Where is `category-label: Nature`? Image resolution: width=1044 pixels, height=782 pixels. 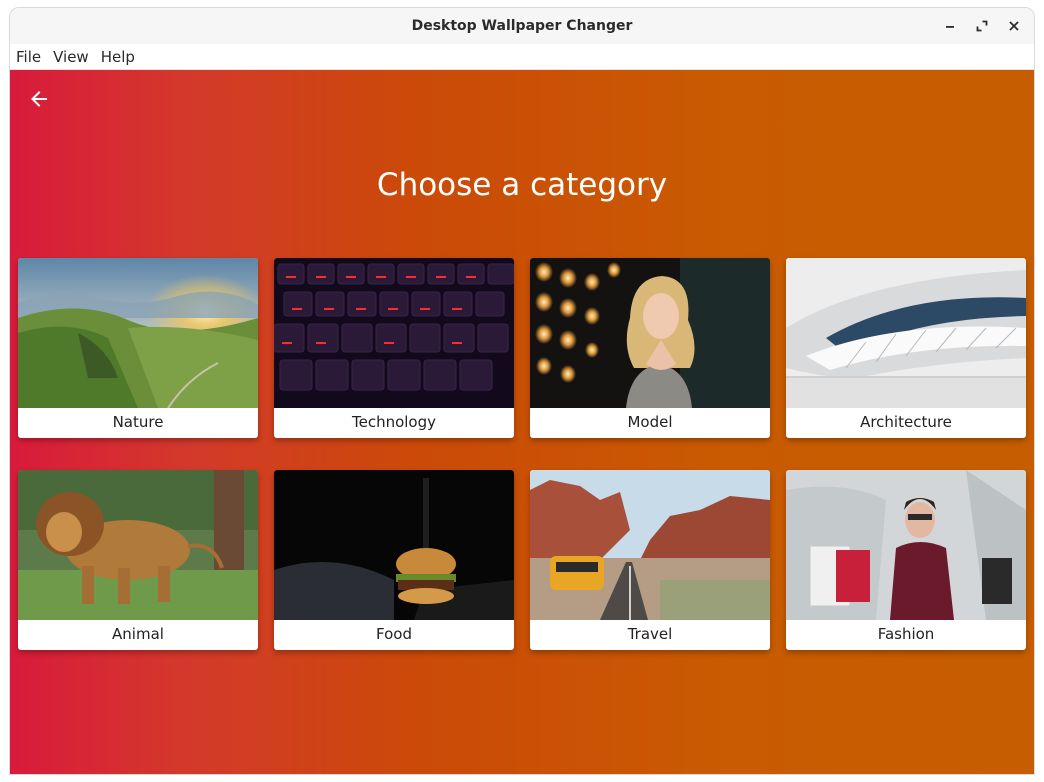
category-label: Nature is located at coordinates (138, 422).